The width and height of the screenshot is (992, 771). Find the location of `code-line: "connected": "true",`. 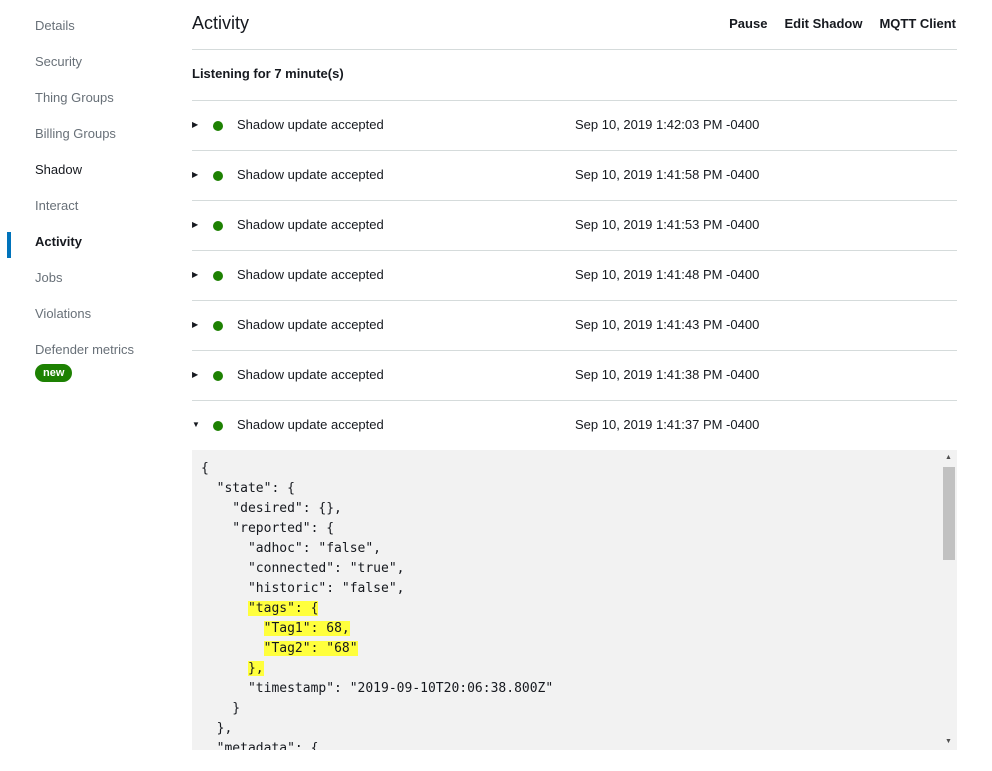

code-line: "connected": "true", is located at coordinates (303, 568).